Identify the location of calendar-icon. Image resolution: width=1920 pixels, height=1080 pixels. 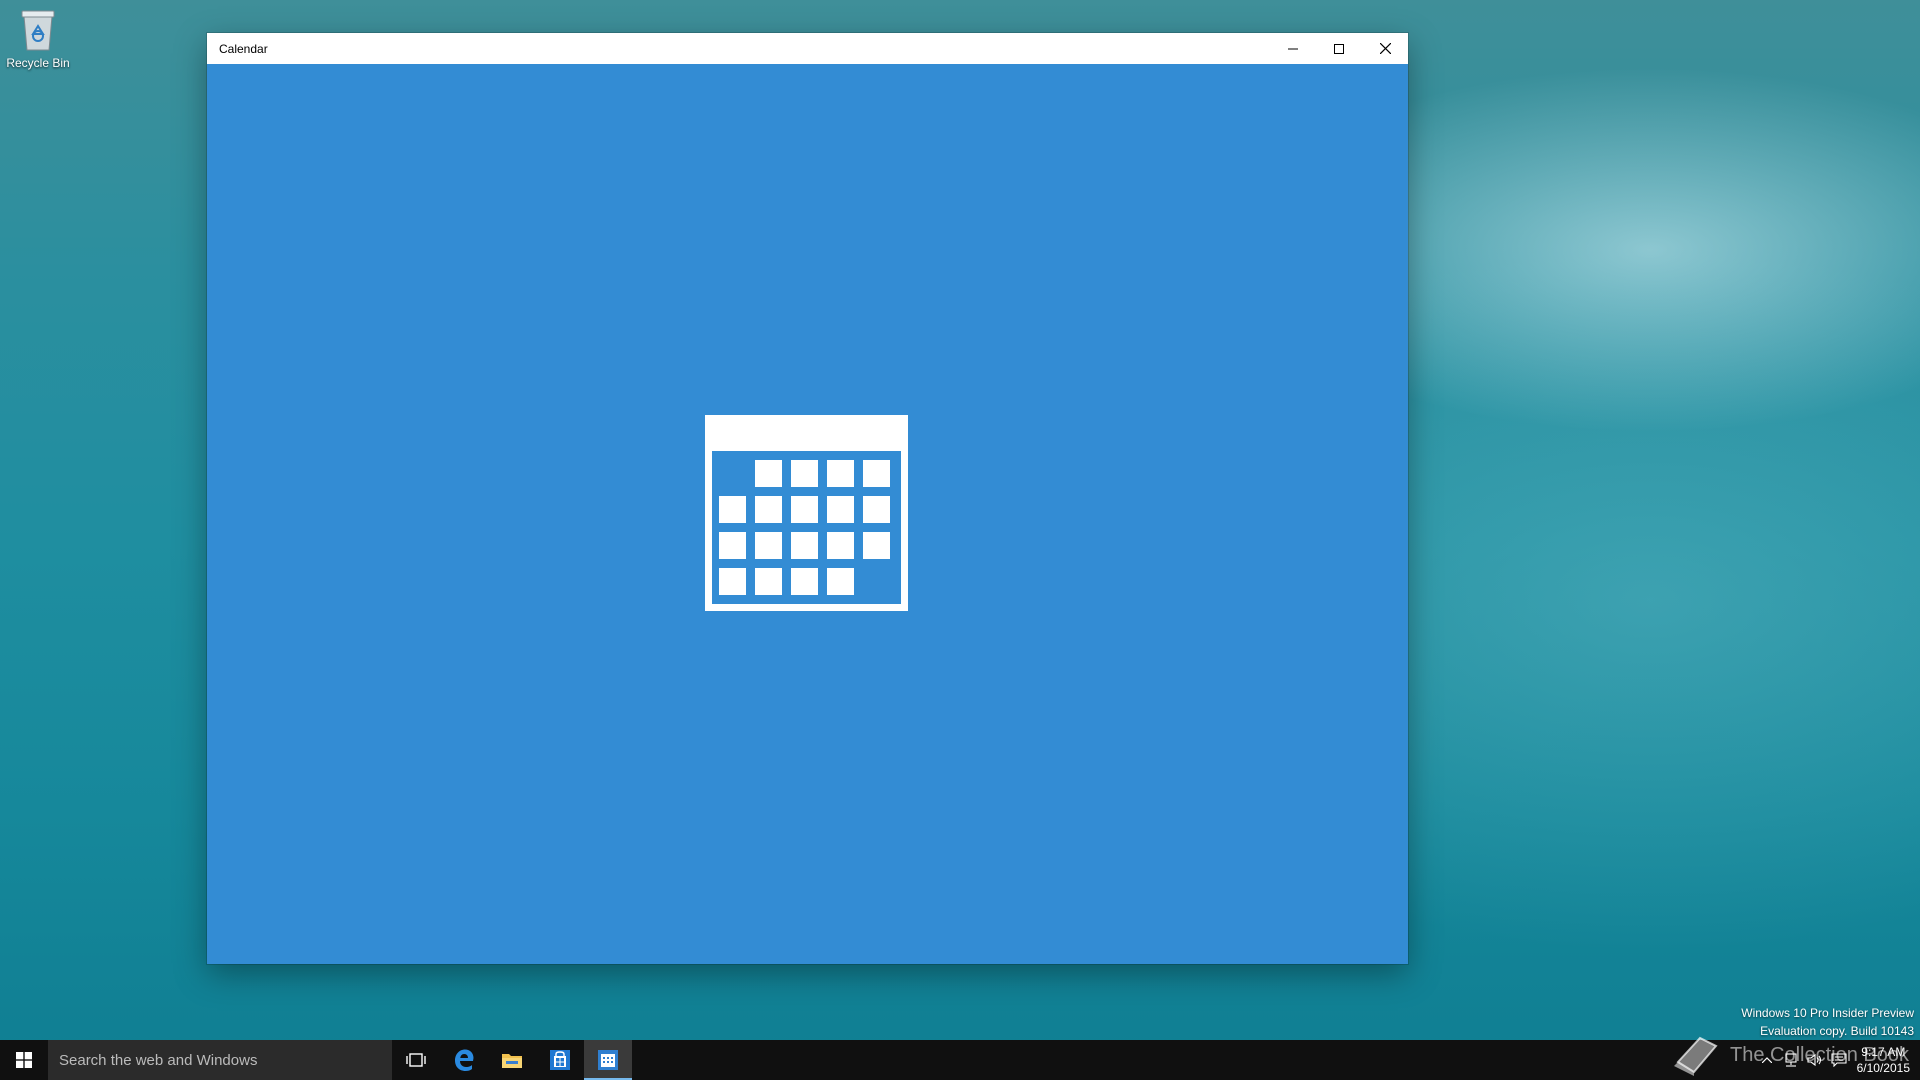
(806, 513).